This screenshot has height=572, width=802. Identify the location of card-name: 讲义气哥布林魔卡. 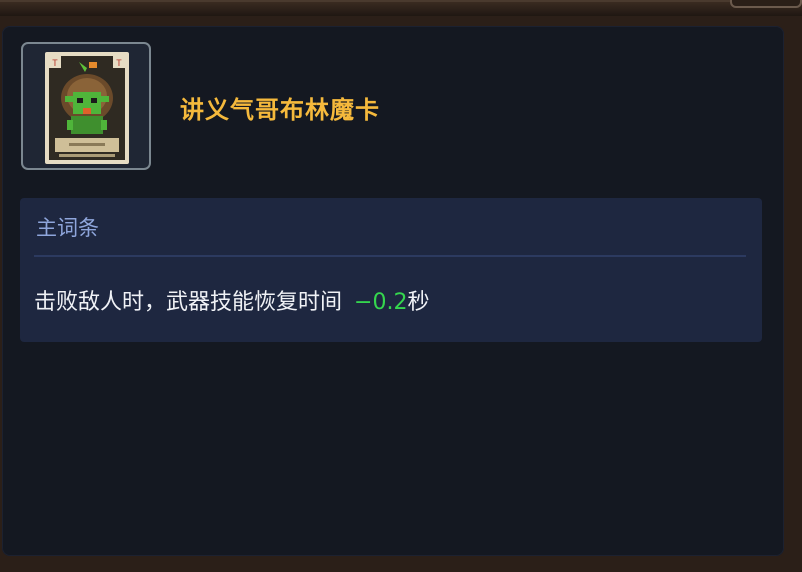
(280, 110).